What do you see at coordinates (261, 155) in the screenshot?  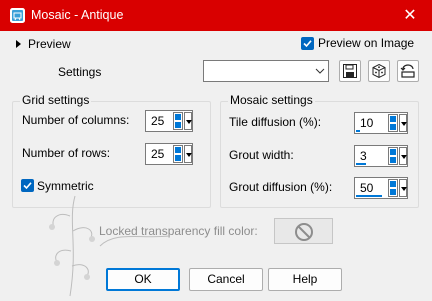 I see `grout-width-label: Grout width:` at bounding box center [261, 155].